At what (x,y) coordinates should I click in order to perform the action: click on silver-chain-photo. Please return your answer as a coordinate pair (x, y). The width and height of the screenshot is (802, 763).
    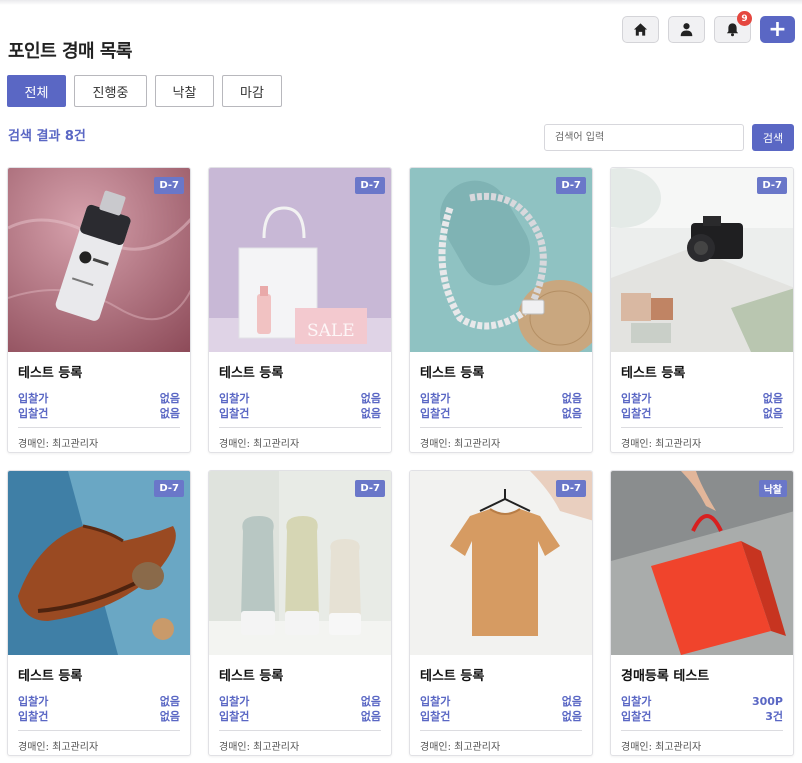
    Looking at the image, I should click on (501, 260).